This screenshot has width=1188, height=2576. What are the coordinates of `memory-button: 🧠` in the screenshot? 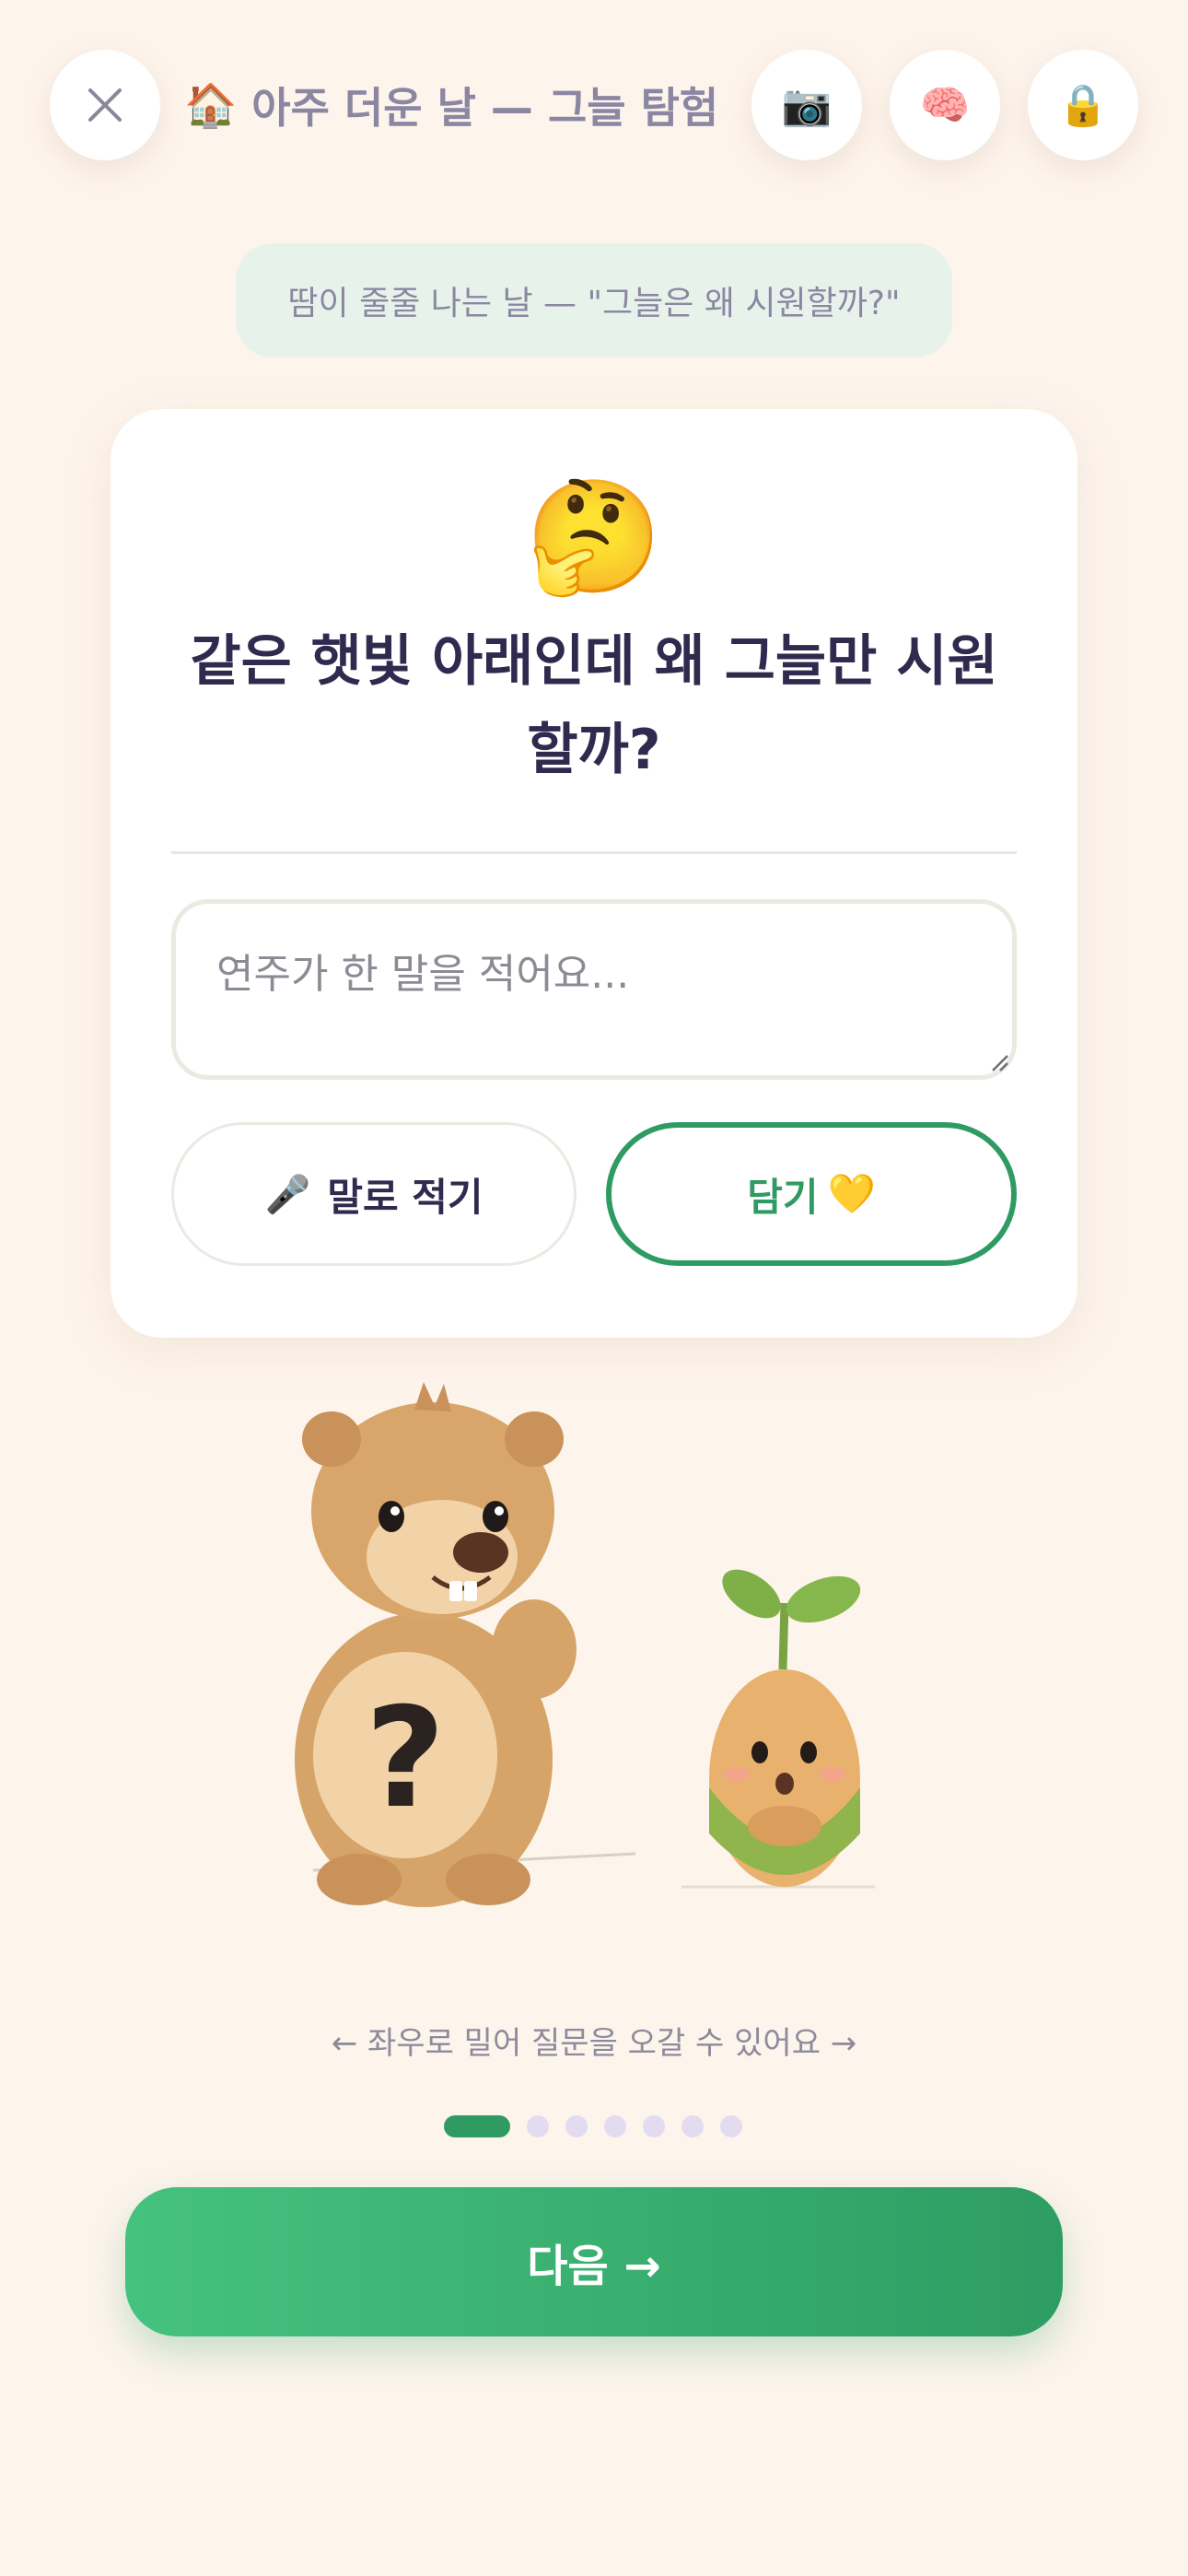 It's located at (945, 105).